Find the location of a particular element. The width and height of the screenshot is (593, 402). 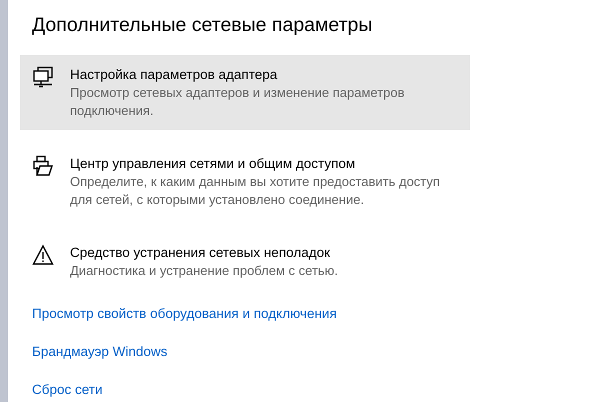

item-description: Определите, к каким данным вы хотите предоставить доступ для сетей, с которыми установлено соединение. is located at coordinates (255, 191).